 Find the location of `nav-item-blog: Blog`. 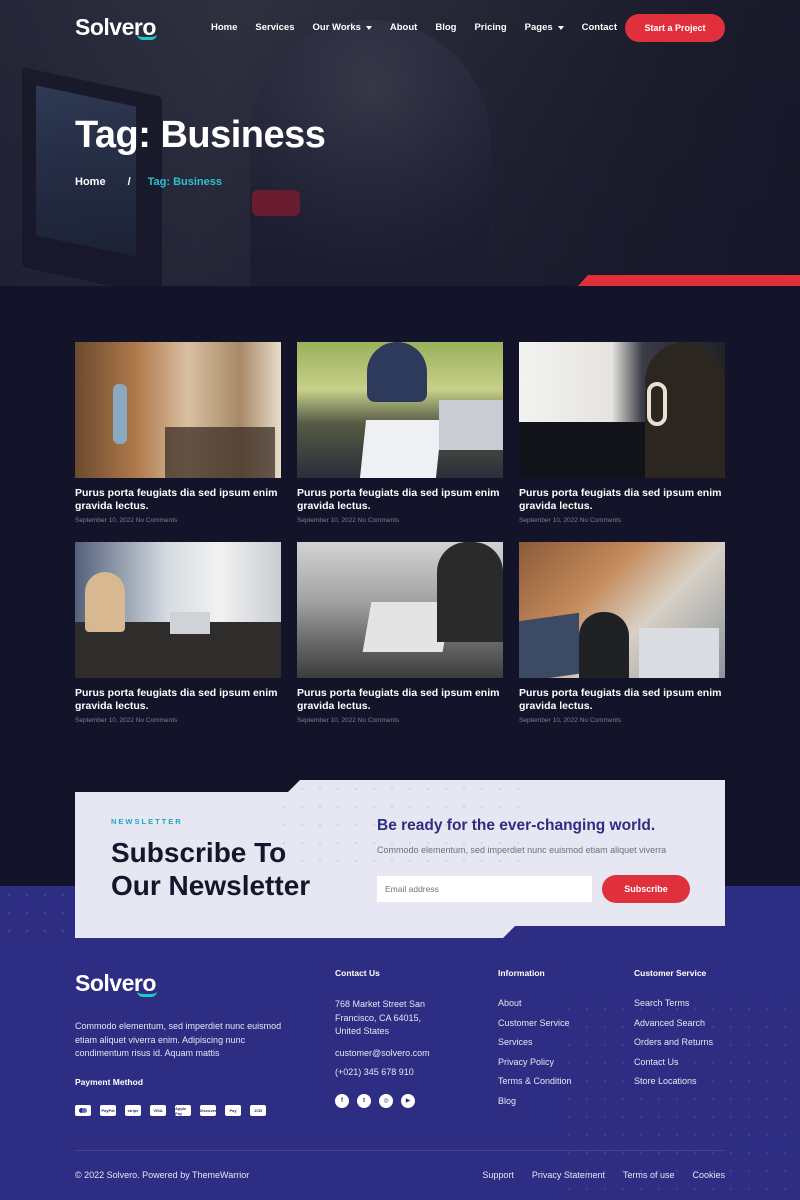

nav-item-blog: Blog is located at coordinates (445, 27).